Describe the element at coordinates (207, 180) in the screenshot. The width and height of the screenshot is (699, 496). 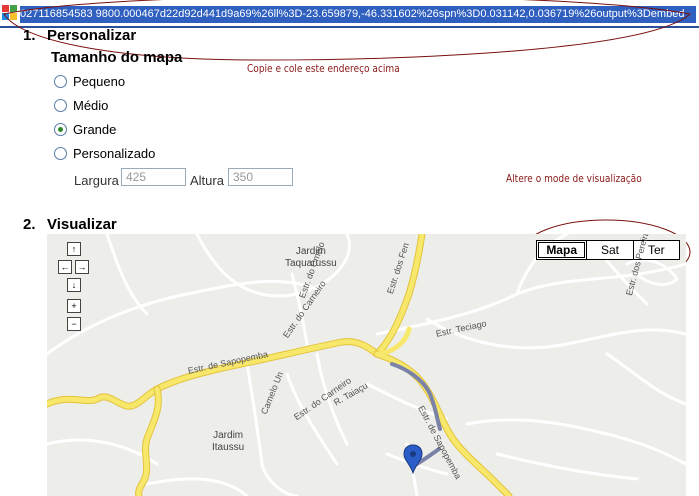
I see `height-label: Altura` at that location.